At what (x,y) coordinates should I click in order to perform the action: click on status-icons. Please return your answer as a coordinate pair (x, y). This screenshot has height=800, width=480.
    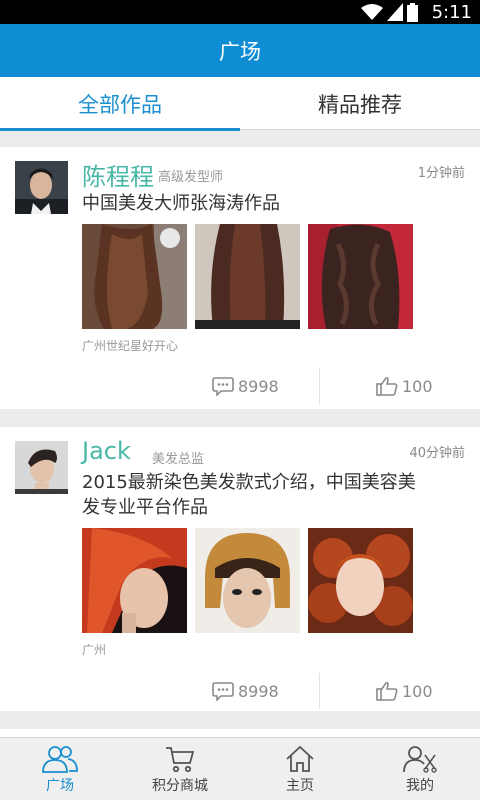
    Looking at the image, I should click on (389, 12).